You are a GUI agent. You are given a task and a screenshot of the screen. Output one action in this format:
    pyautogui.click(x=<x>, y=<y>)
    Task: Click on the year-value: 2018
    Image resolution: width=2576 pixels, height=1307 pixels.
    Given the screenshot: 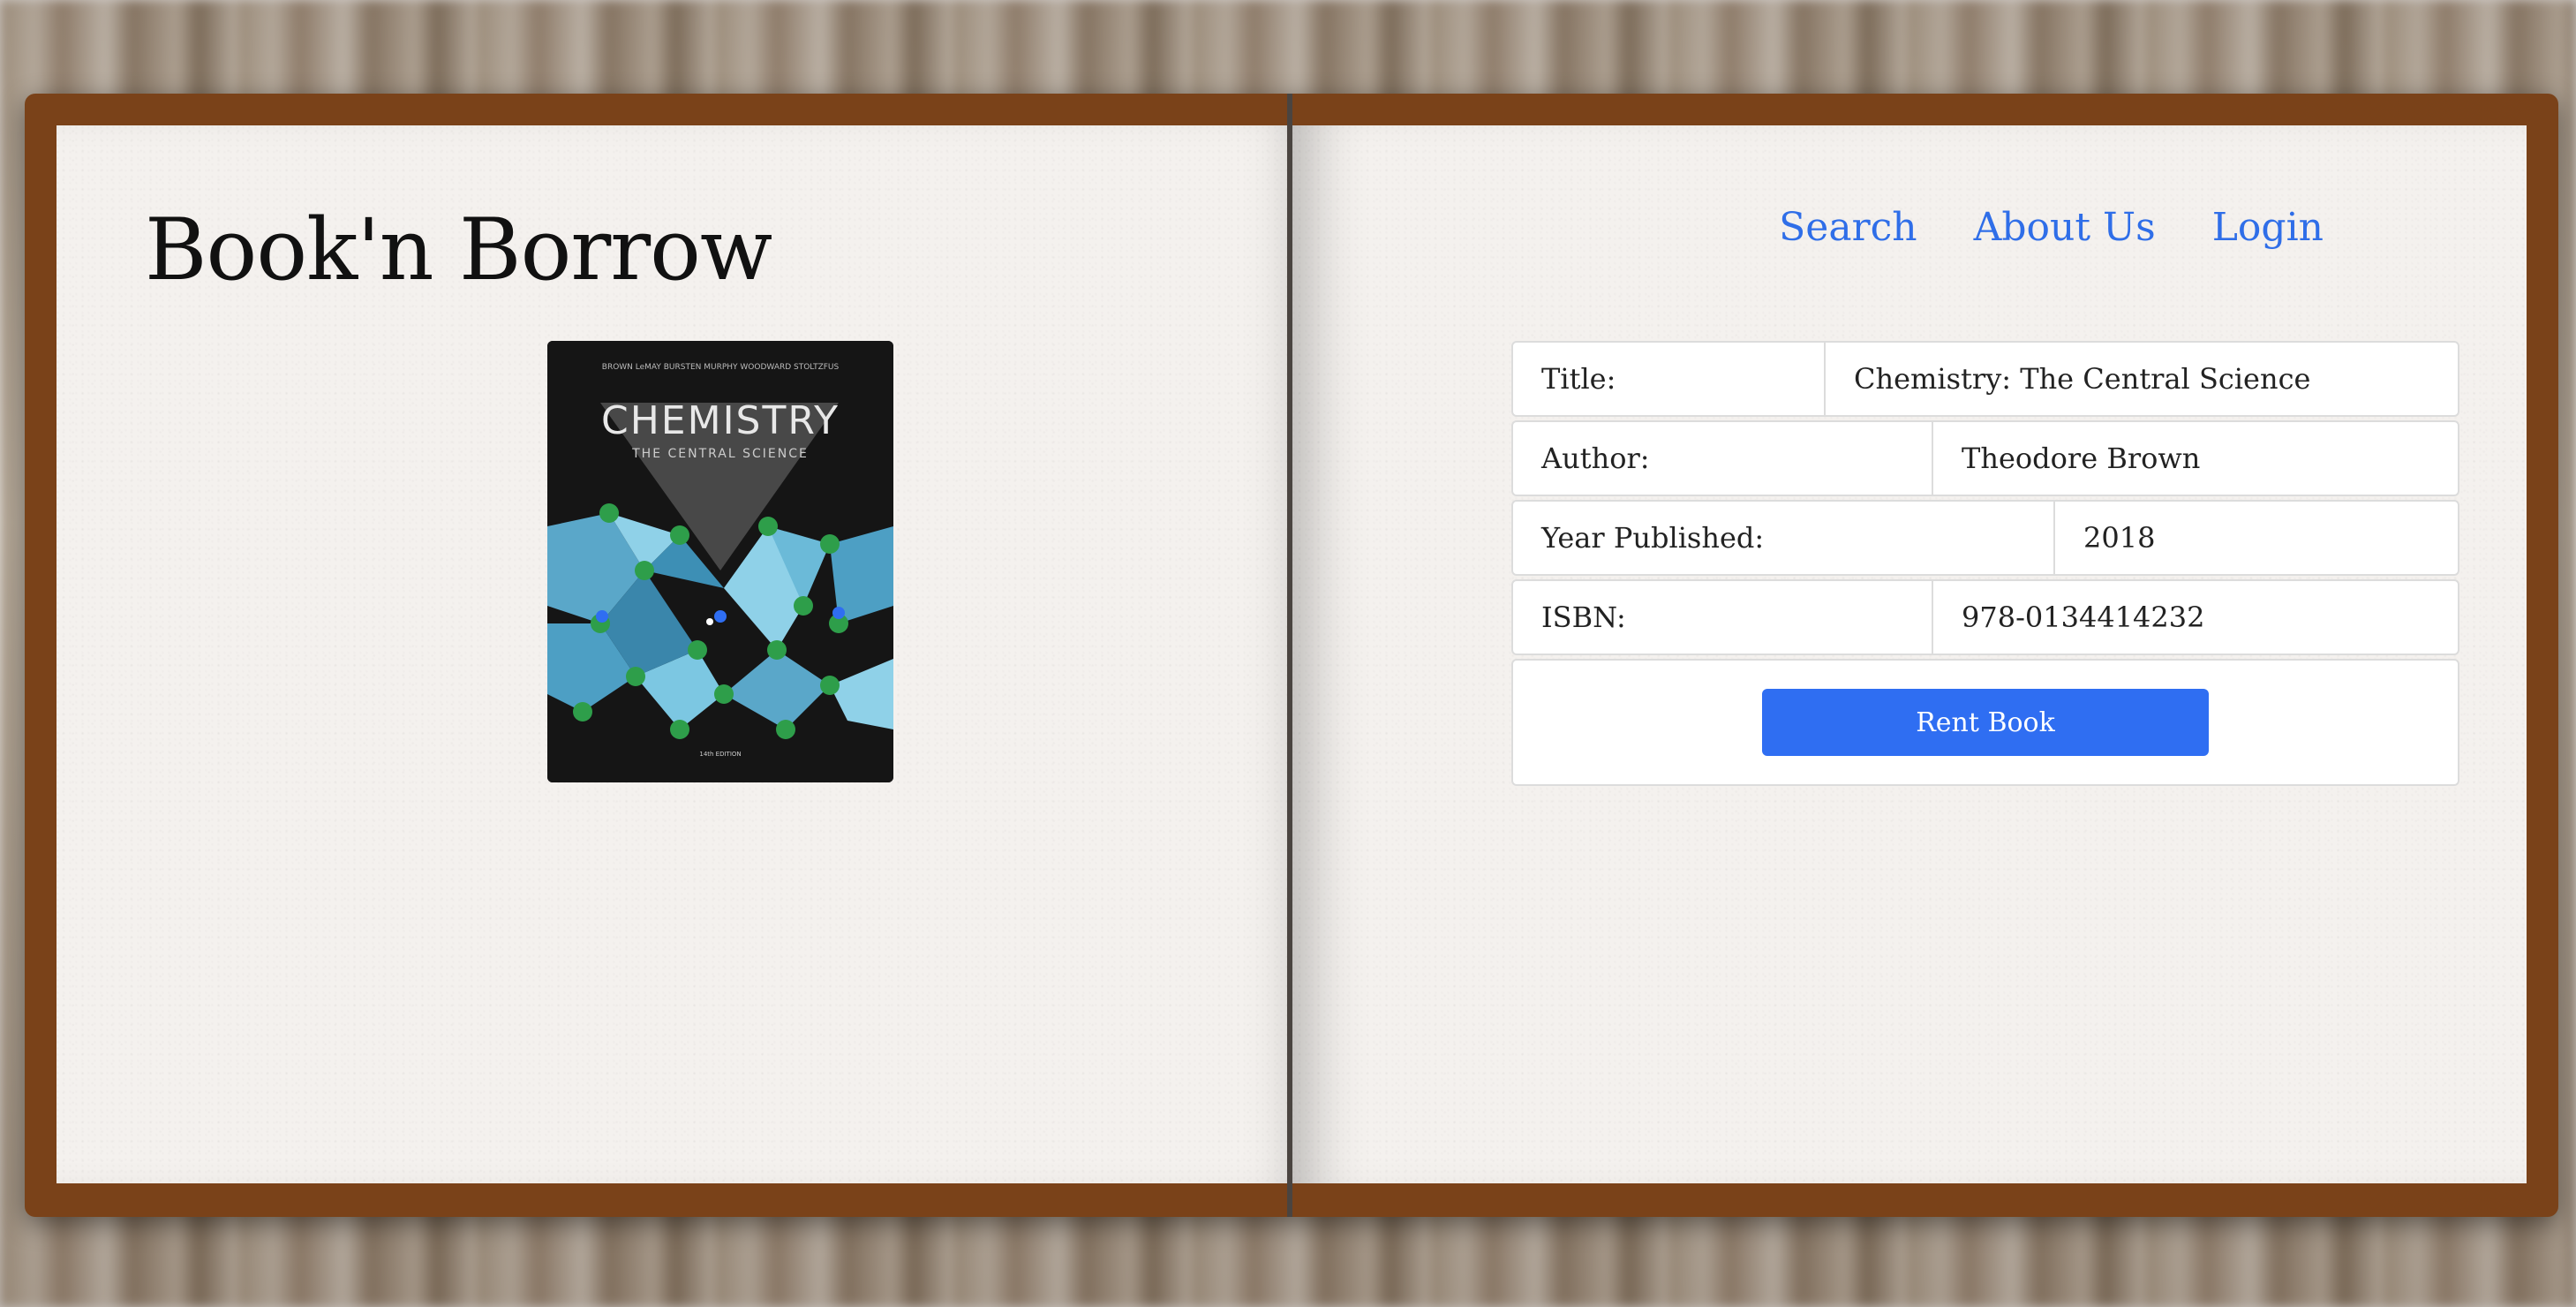 What is the action you would take?
    pyautogui.click(x=2120, y=538)
    